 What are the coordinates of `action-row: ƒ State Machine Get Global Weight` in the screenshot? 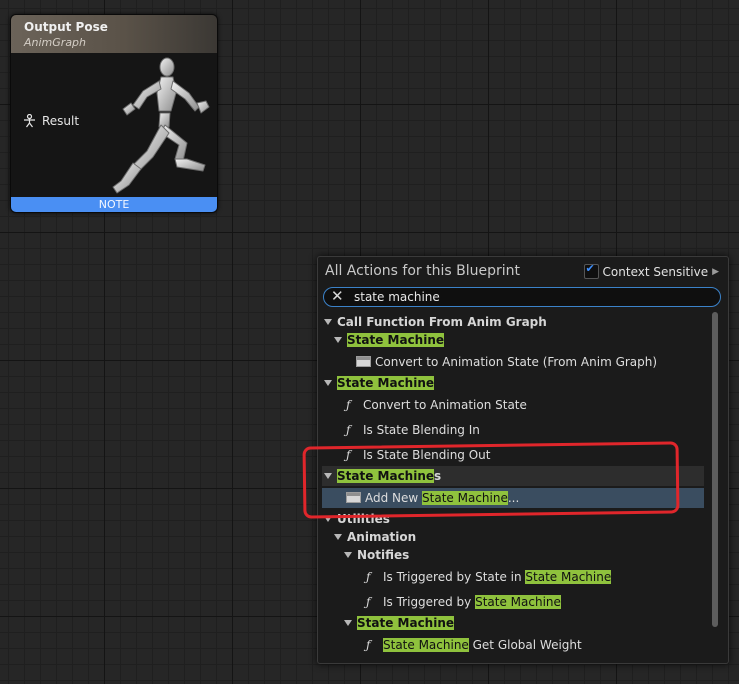 It's located at (513, 645).